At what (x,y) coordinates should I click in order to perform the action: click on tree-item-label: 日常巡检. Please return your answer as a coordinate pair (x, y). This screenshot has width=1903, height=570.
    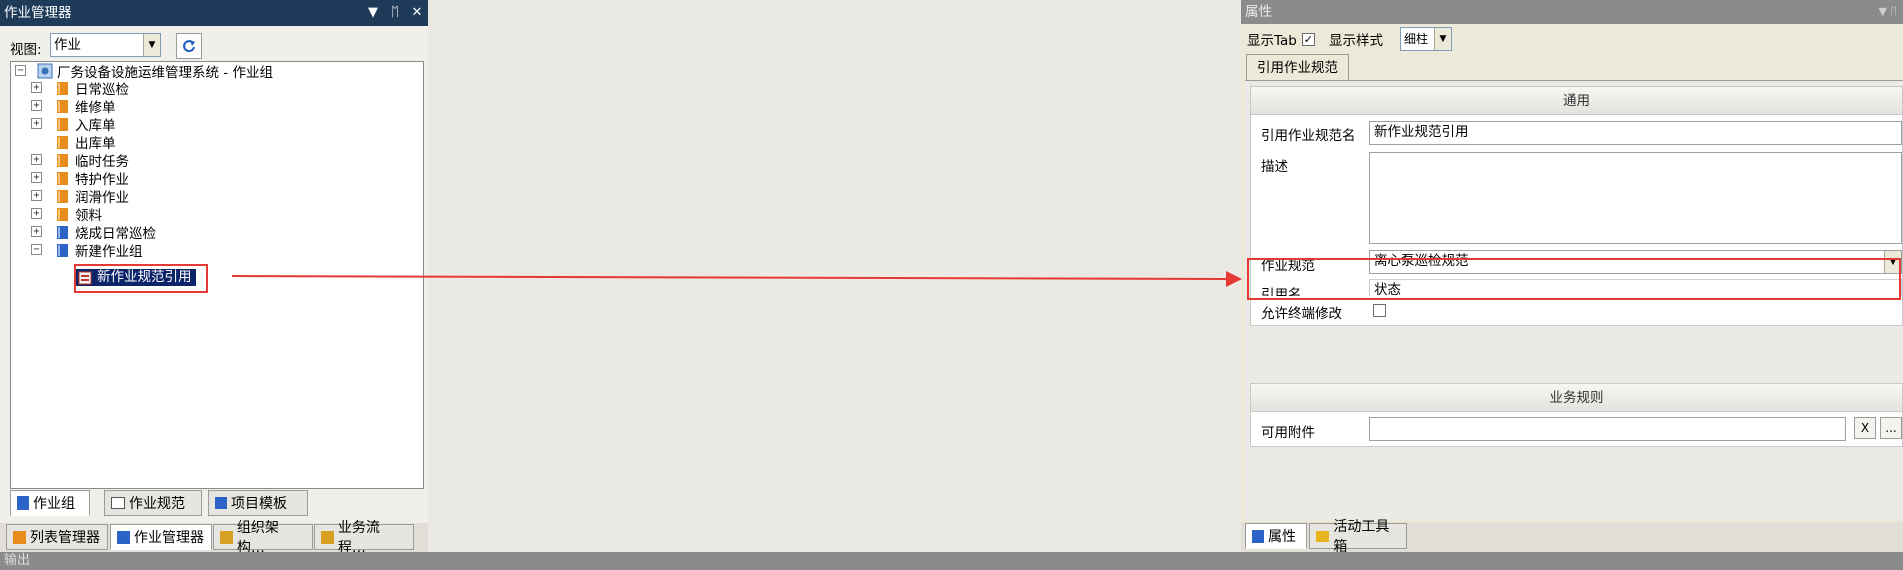
    Looking at the image, I should click on (102, 90).